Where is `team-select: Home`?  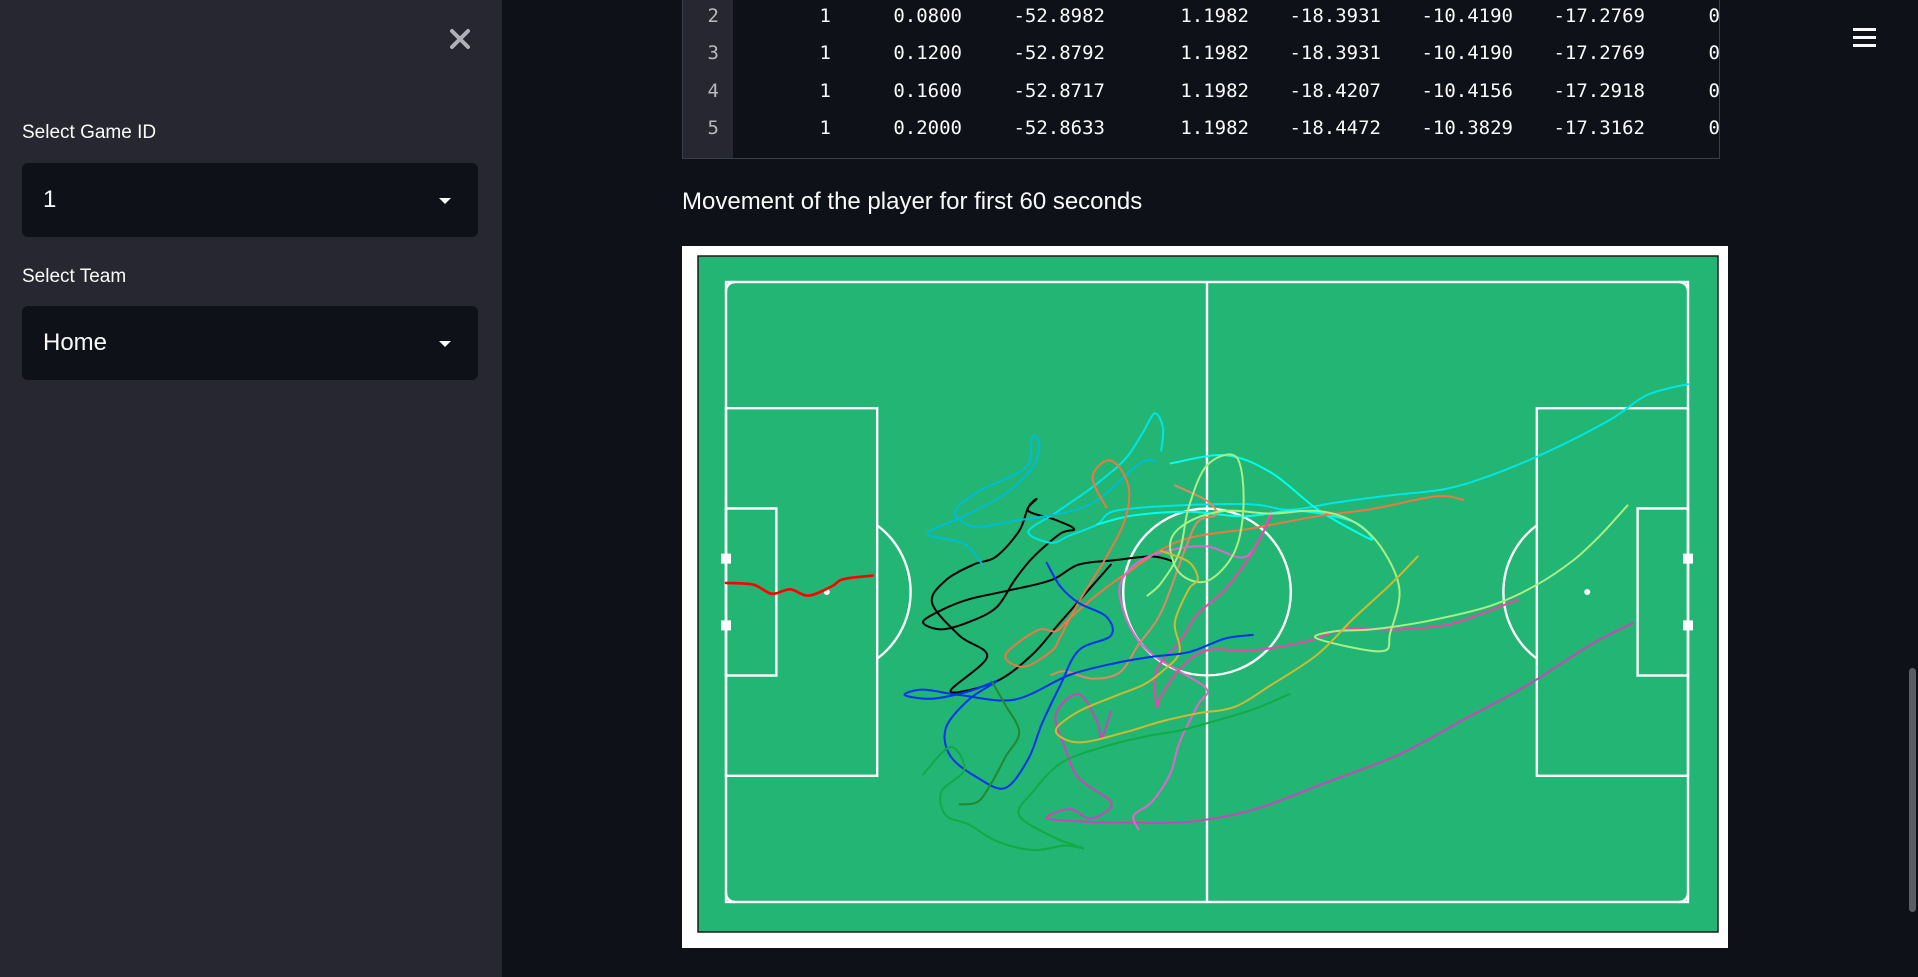
team-select: Home is located at coordinates (250, 343).